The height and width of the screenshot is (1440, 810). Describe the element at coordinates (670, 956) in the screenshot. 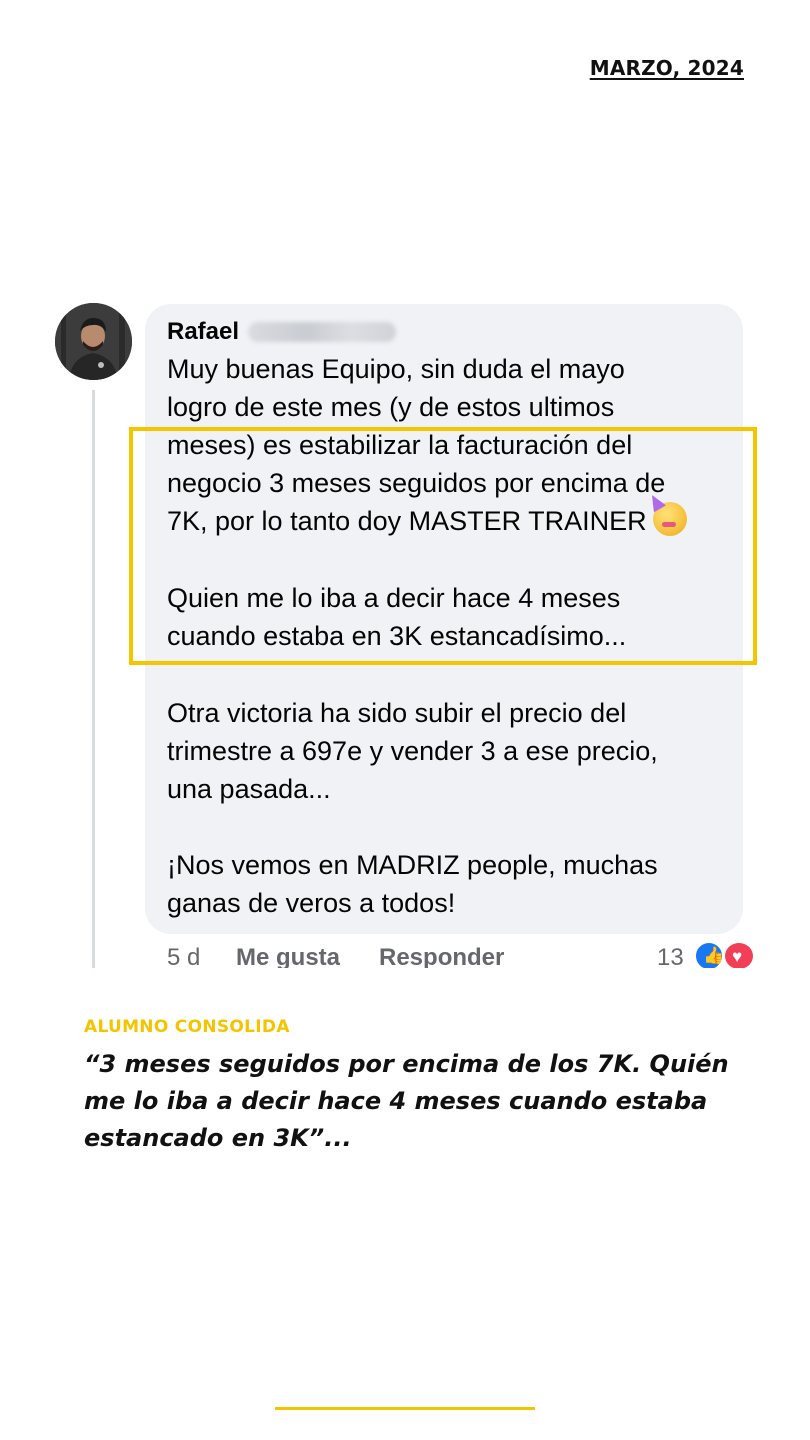

I see `reaction-count: 13` at that location.